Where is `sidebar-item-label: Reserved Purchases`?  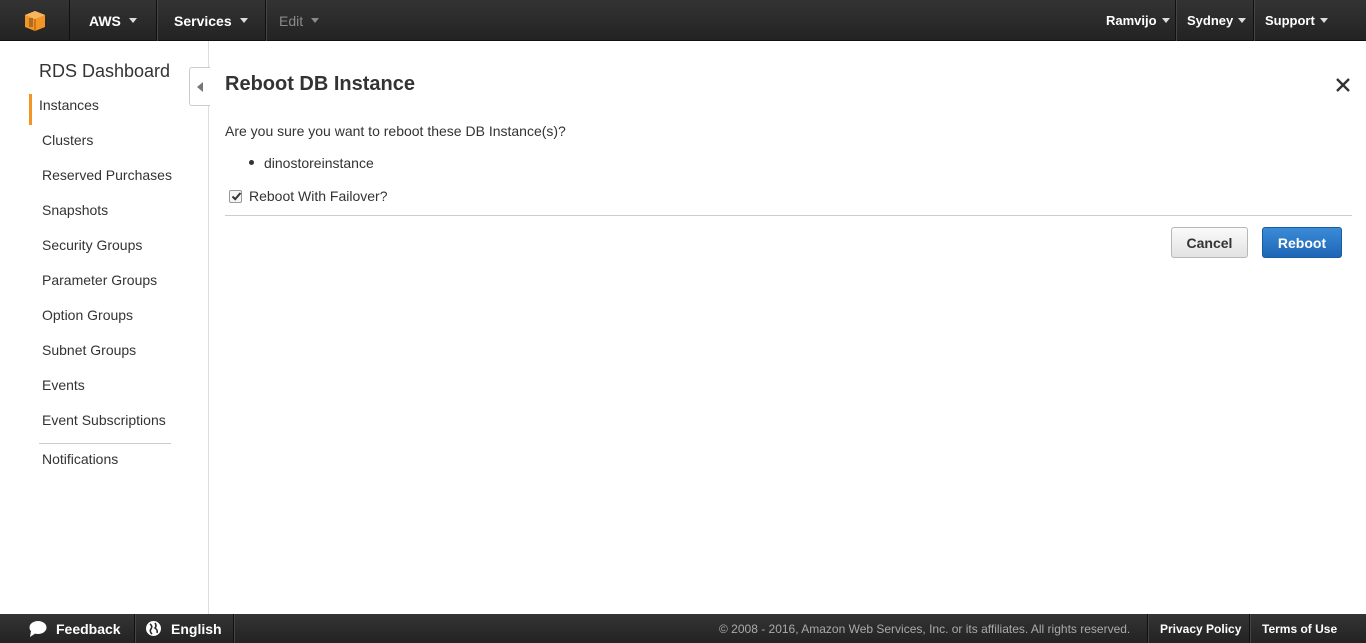 sidebar-item-label: Reserved Purchases is located at coordinates (107, 175).